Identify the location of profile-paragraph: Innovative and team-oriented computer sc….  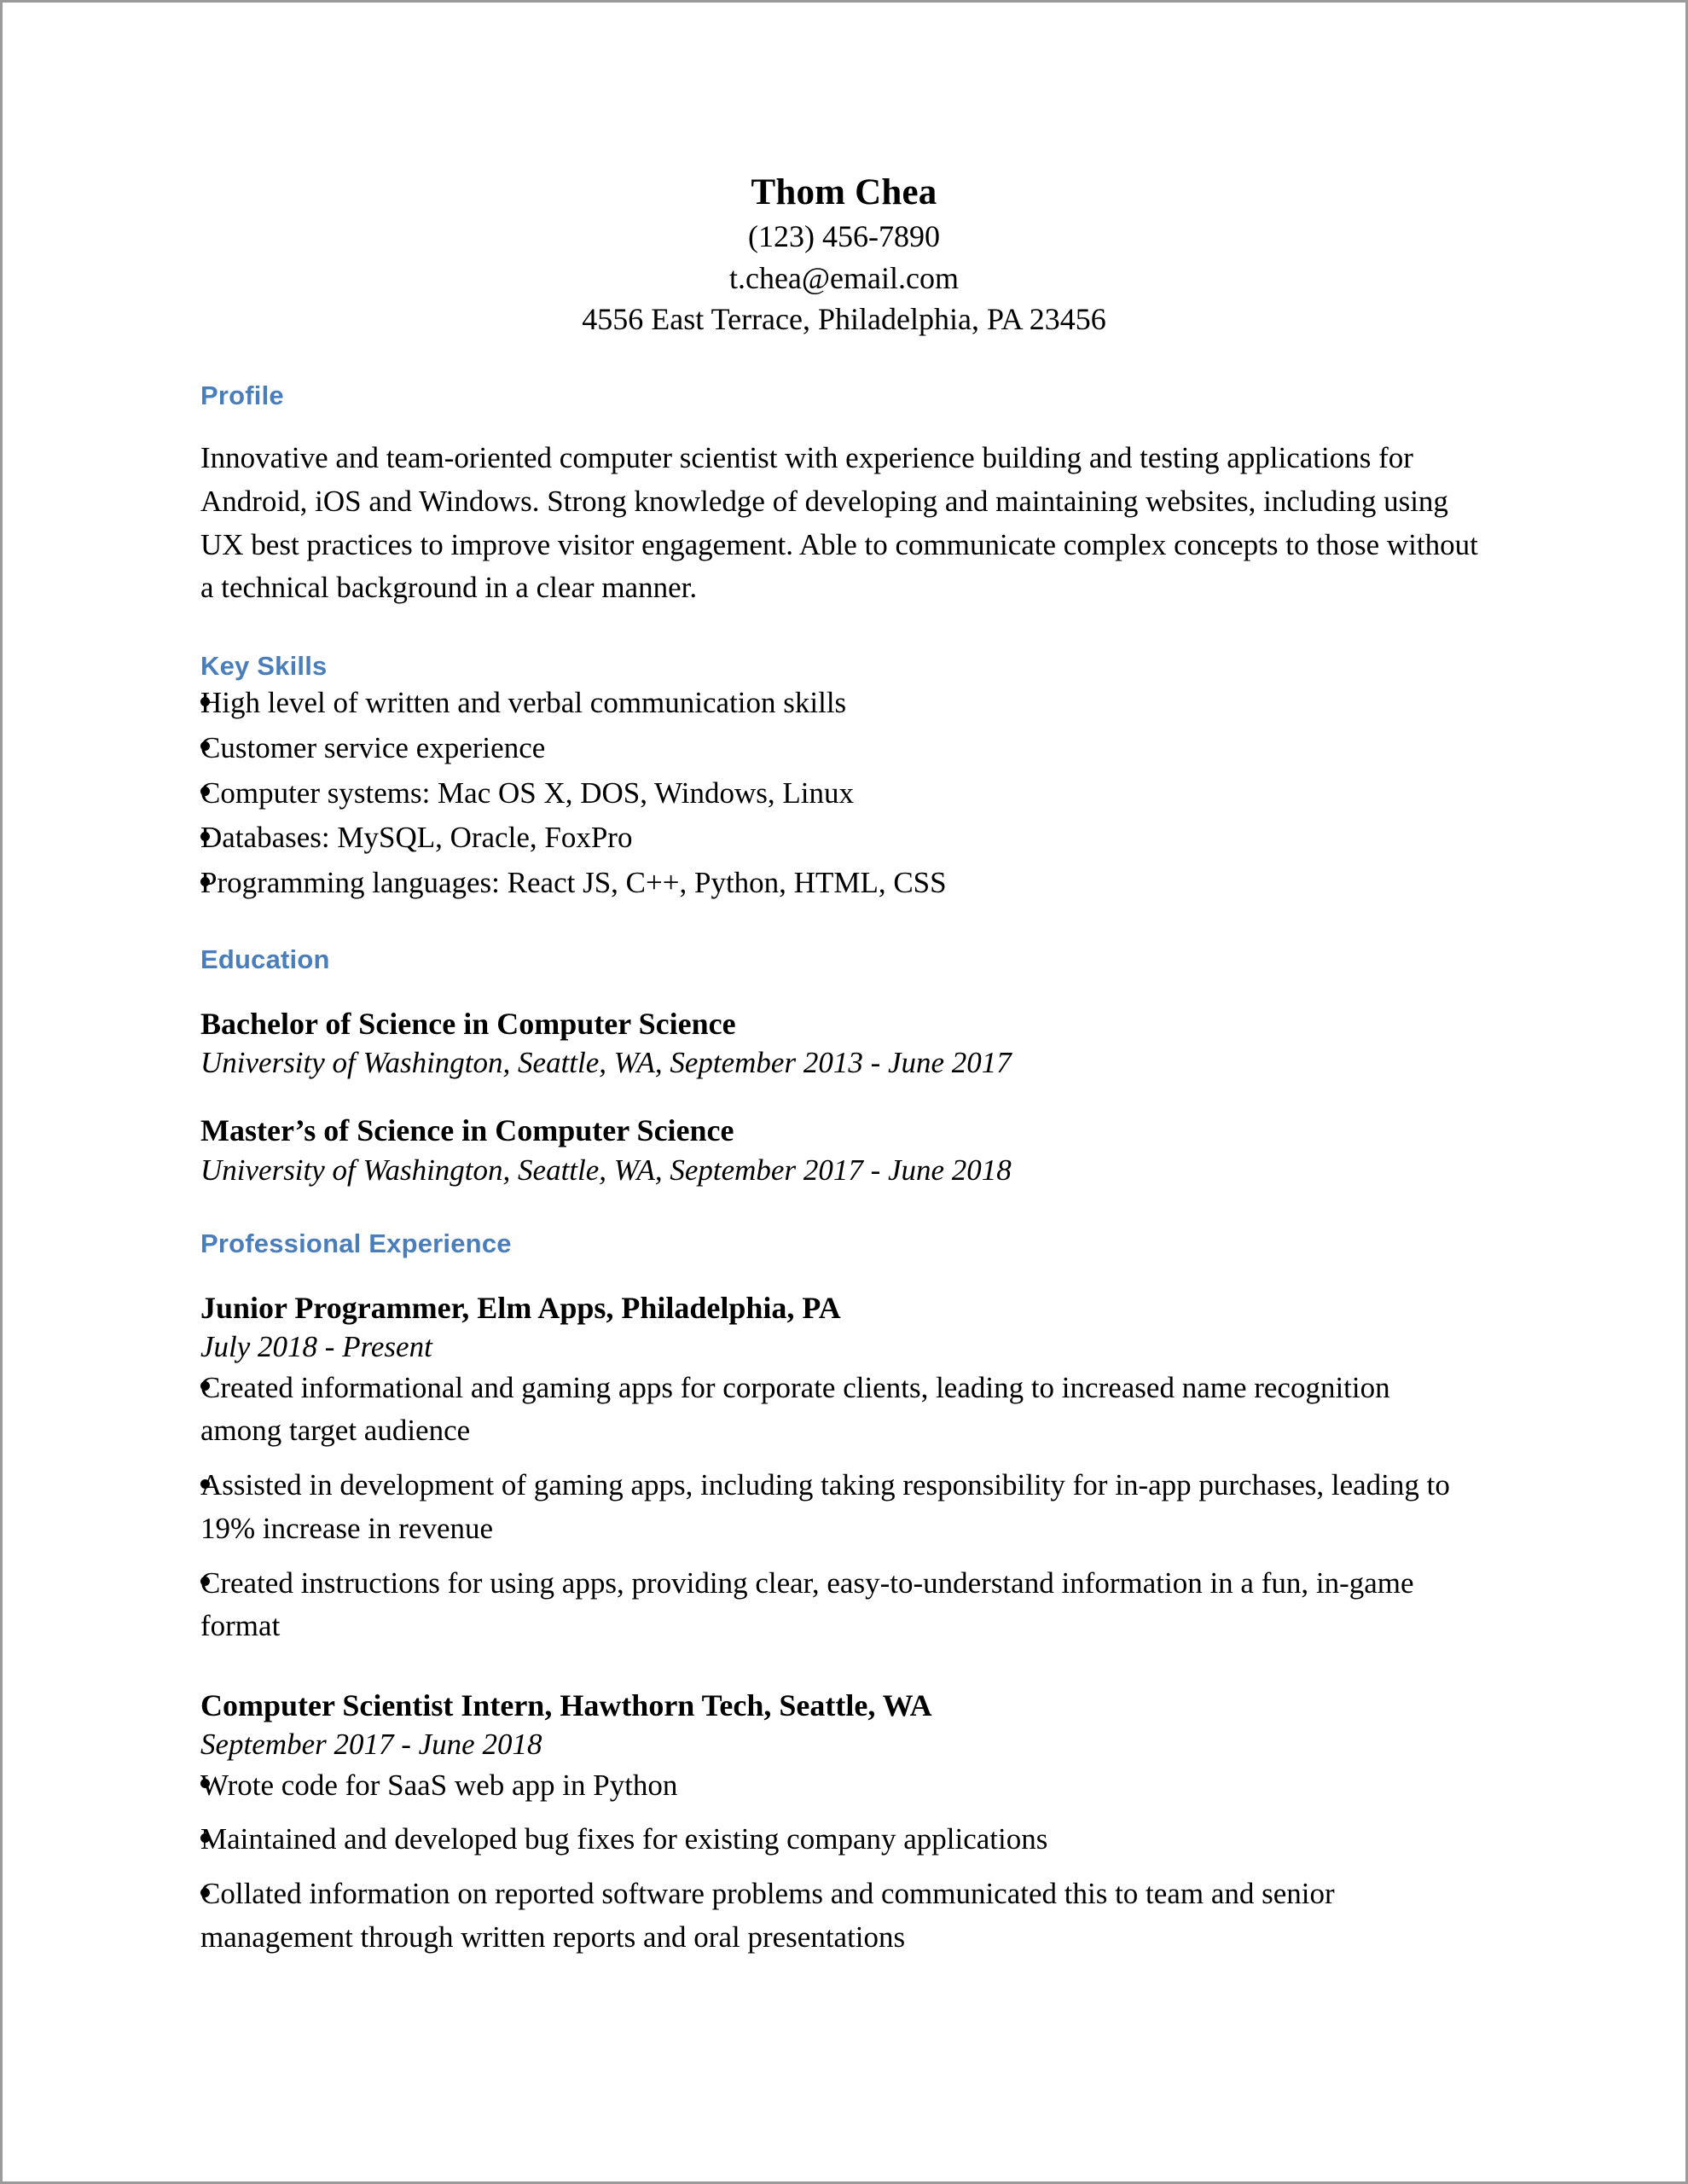
(839, 523).